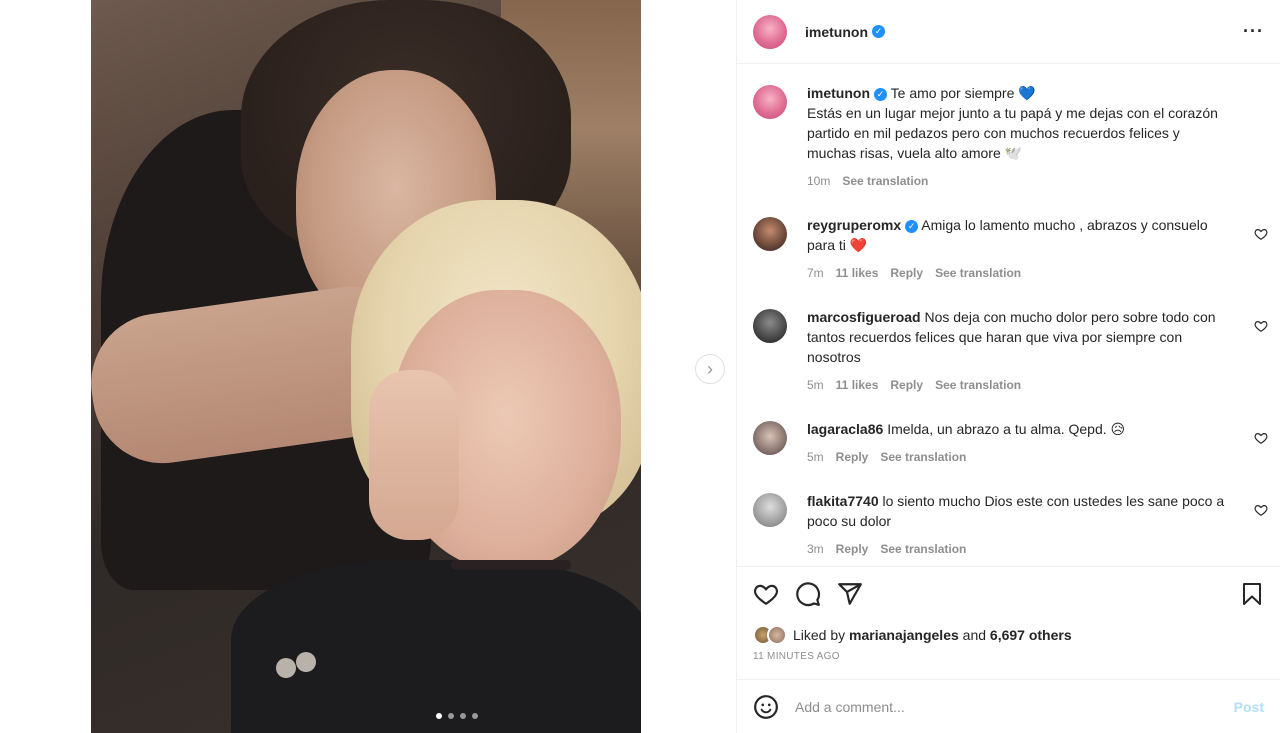  What do you see at coordinates (819, 635) in the screenshot?
I see `likes-prefix: Liked by` at bounding box center [819, 635].